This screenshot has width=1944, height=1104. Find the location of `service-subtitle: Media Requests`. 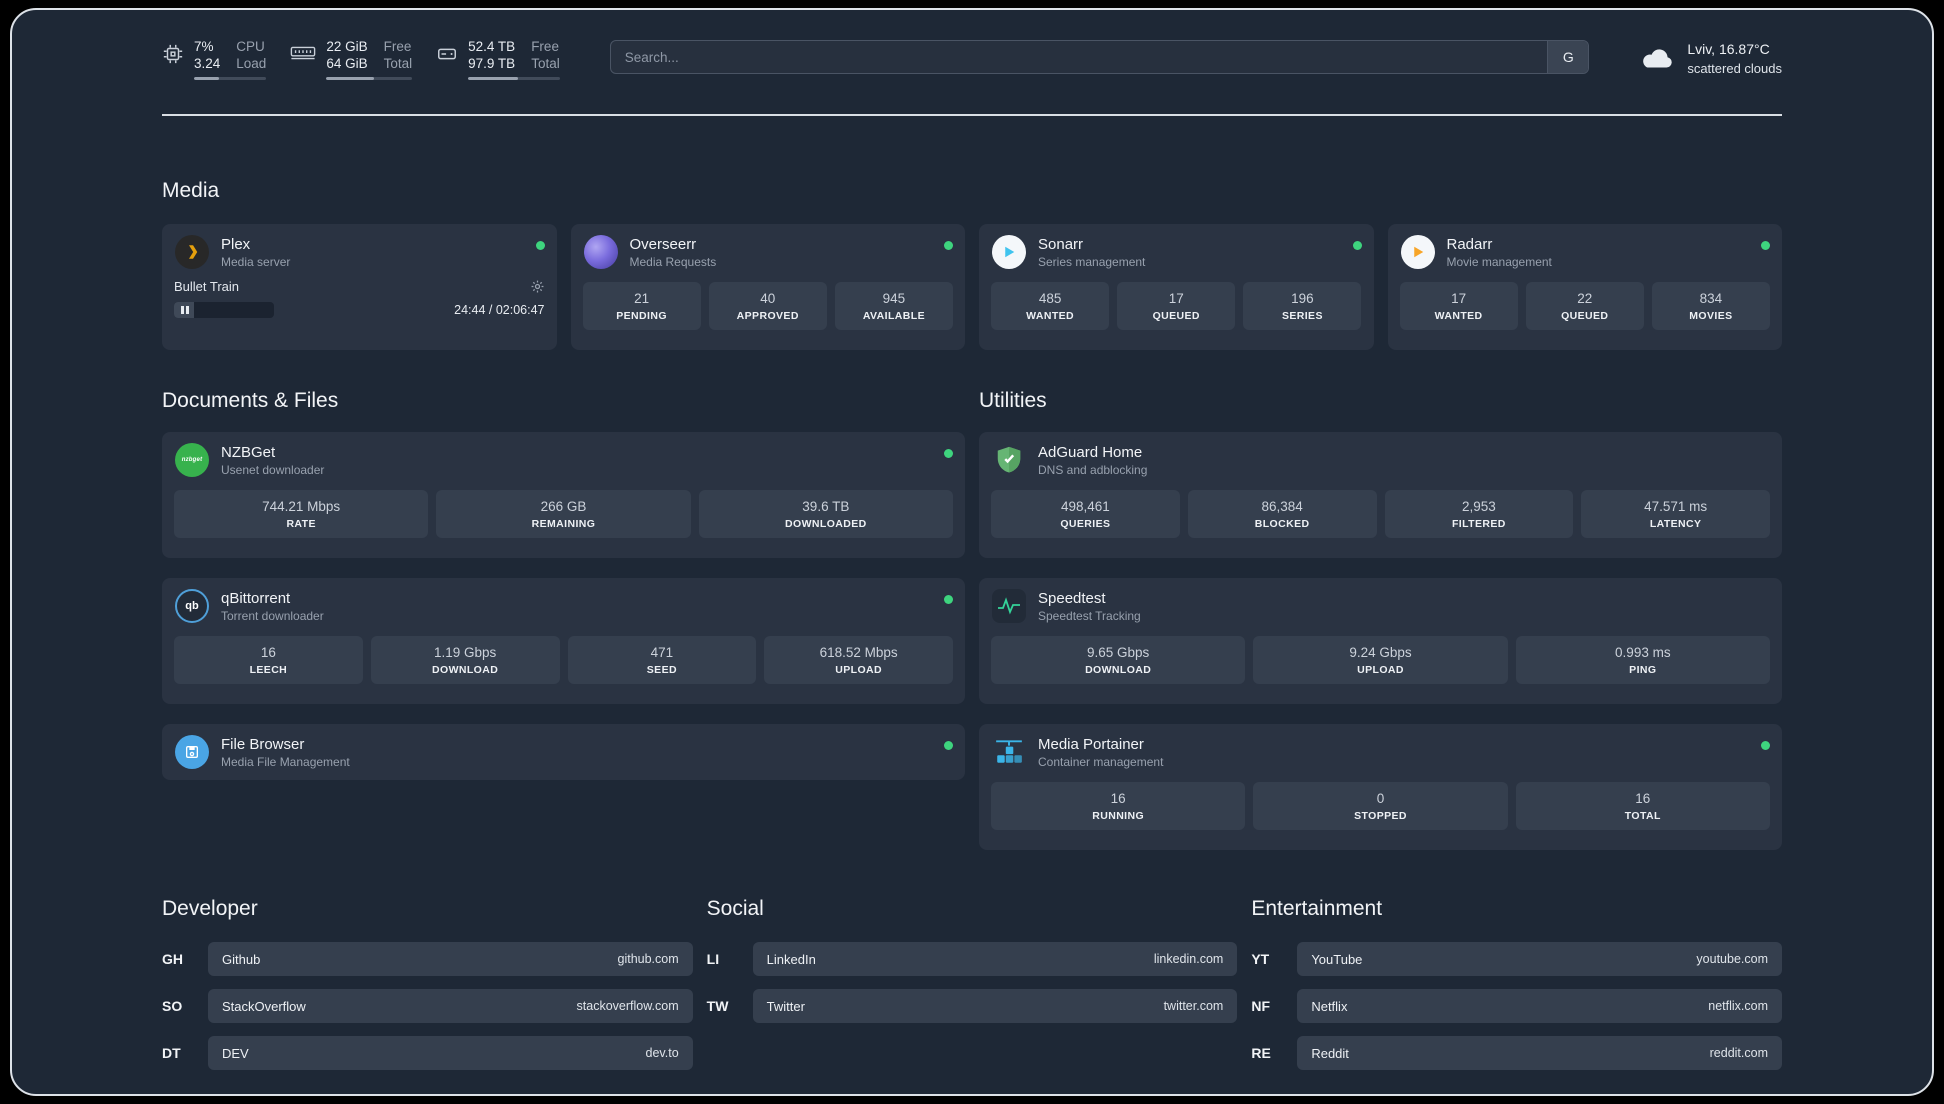

service-subtitle: Media Requests is located at coordinates (673, 261).